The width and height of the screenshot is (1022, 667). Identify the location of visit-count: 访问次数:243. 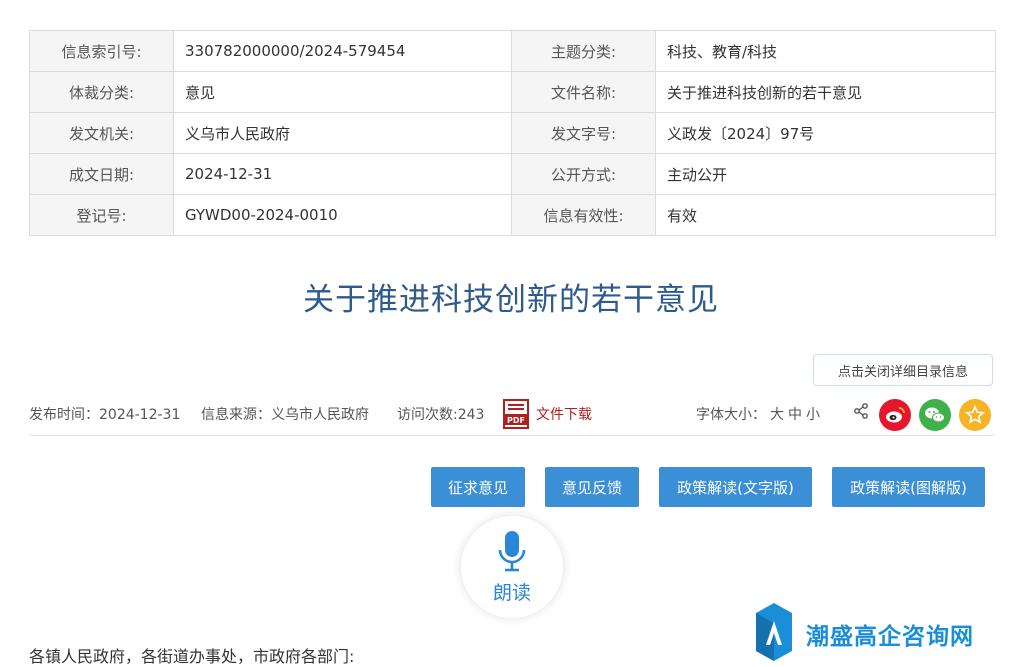
(441, 415).